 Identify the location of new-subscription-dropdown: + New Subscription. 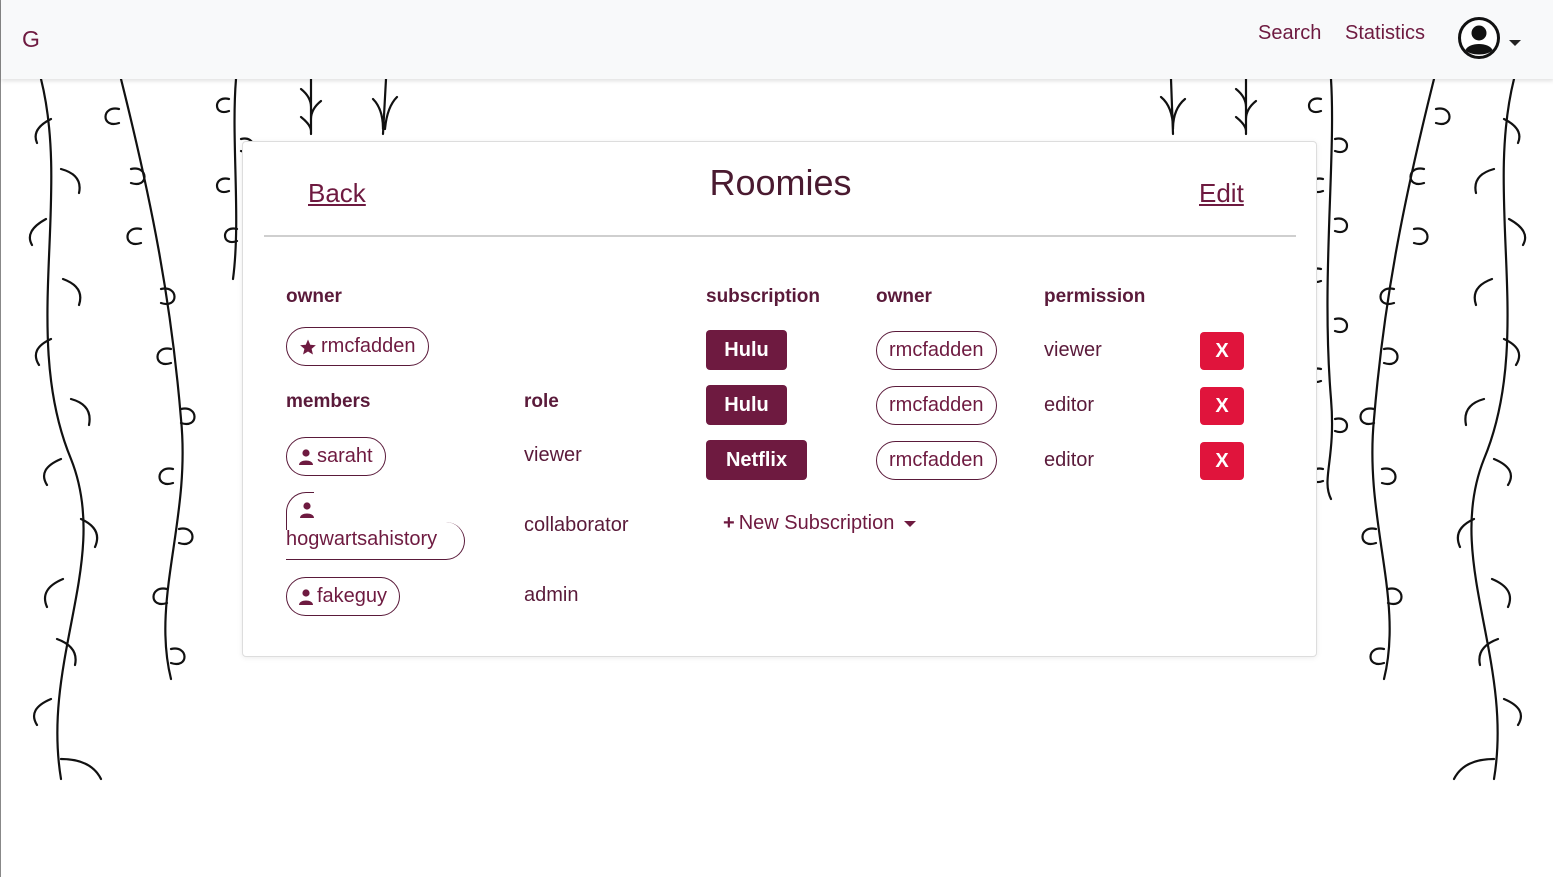
(820, 523).